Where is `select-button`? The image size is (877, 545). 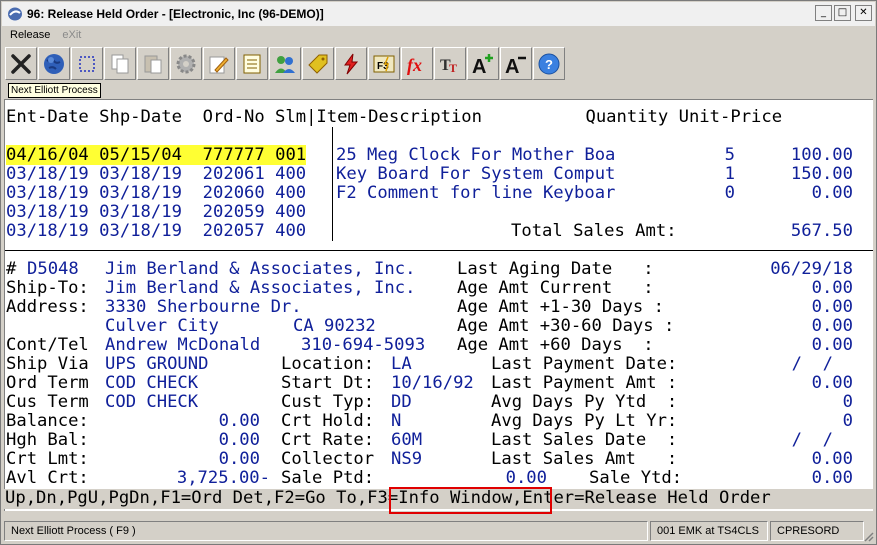
select-button is located at coordinates (87, 63).